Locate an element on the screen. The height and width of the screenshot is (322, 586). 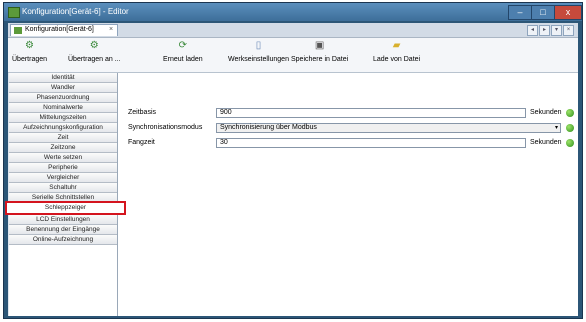
nav-item-wandler: Wandler is located at coordinates (63, 88).